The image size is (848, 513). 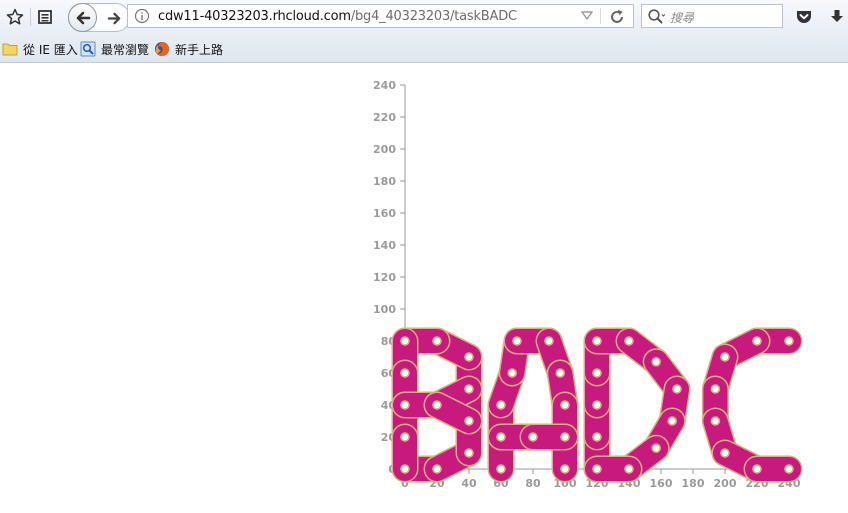 I want to click on y-tick-label: 220, so click(x=384, y=117).